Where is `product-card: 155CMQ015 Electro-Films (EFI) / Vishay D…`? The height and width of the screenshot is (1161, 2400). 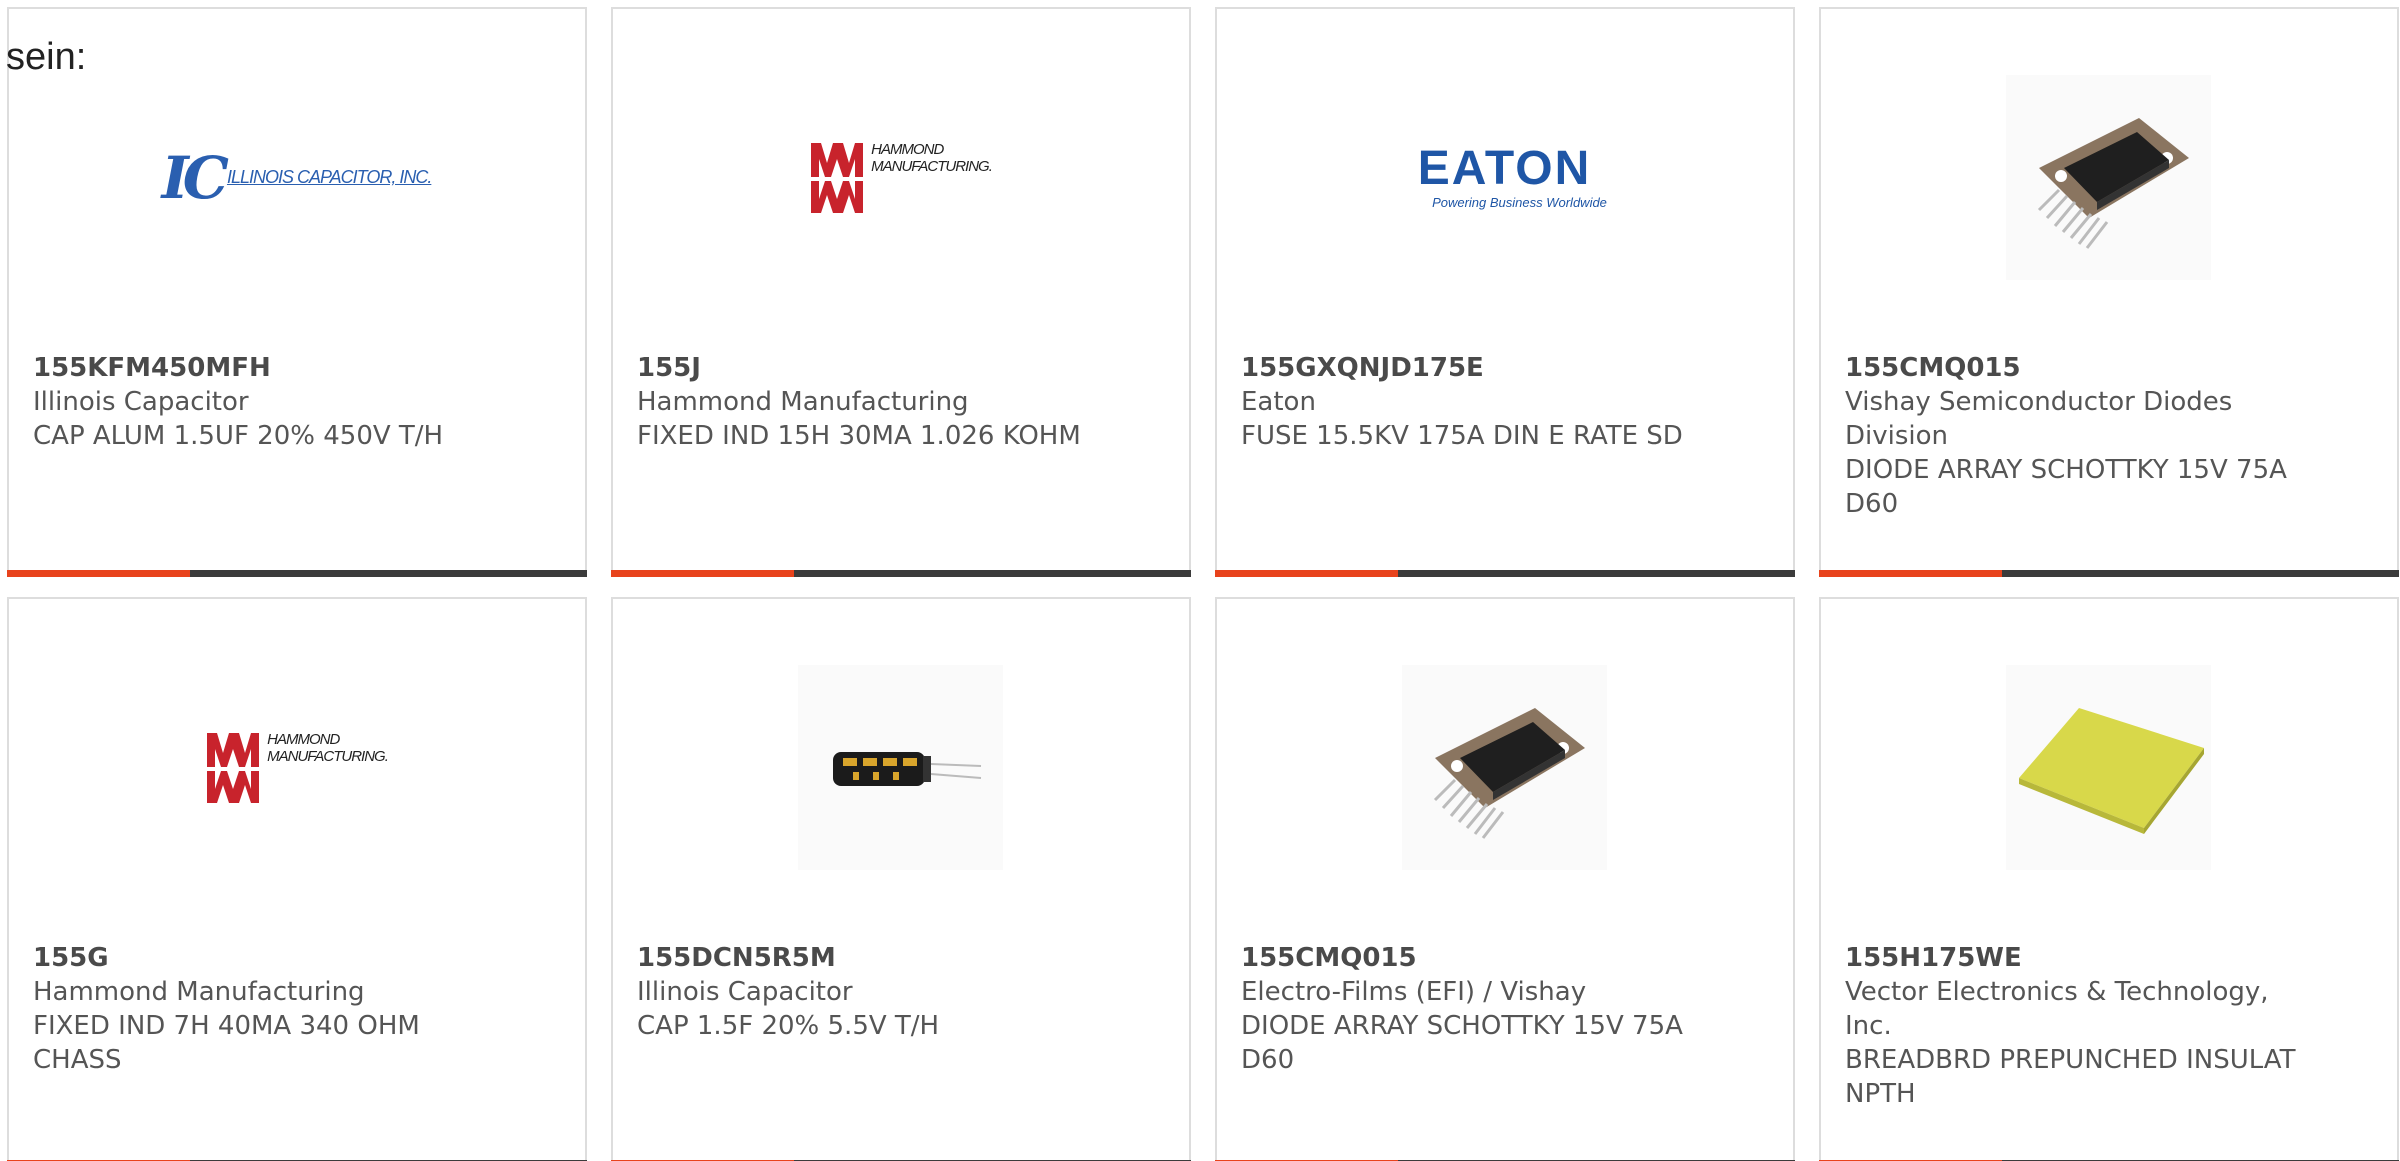
product-card: 155CMQ015 Electro-Films (EFI) / Vishay D… is located at coordinates (1505, 879).